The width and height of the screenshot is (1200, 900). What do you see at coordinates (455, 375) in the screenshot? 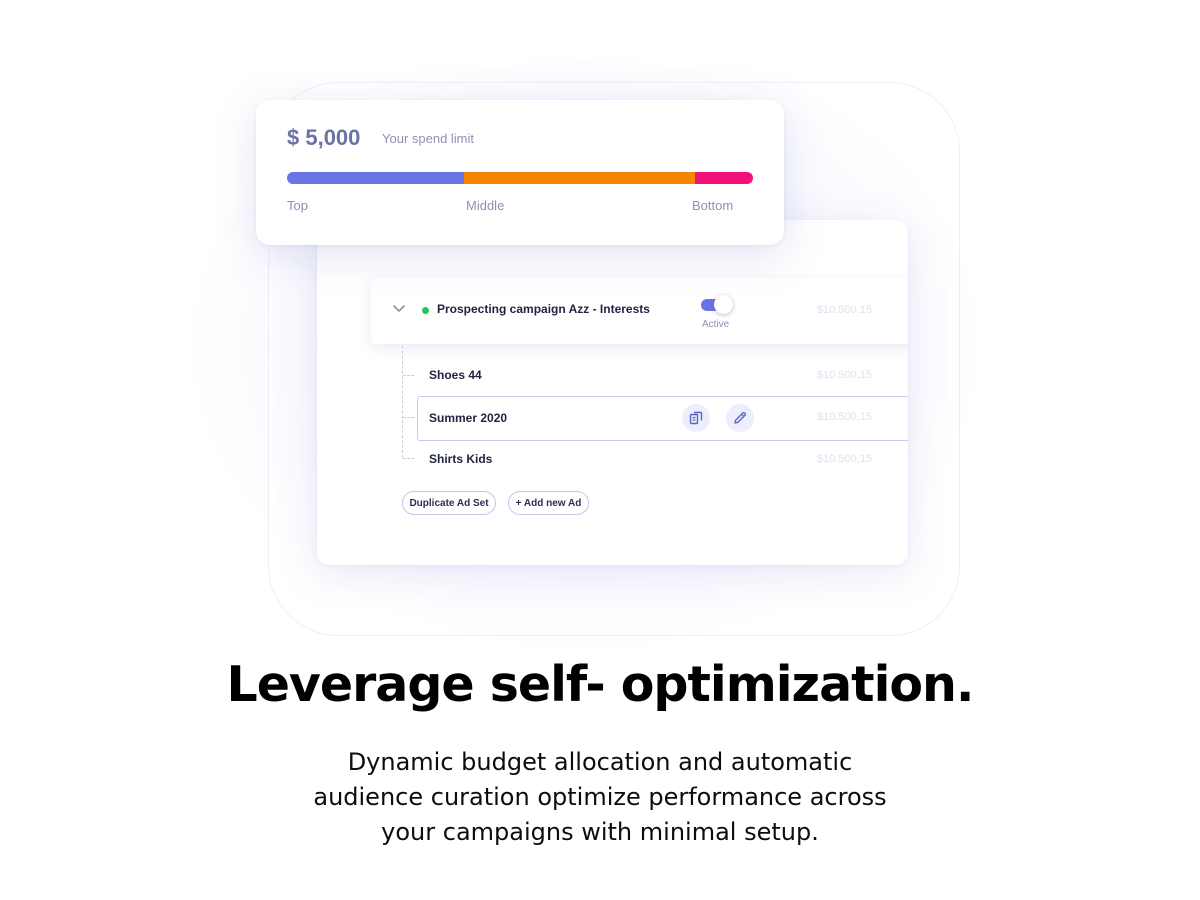
I see `ad-item-shoes-44: Shoes 44` at bounding box center [455, 375].